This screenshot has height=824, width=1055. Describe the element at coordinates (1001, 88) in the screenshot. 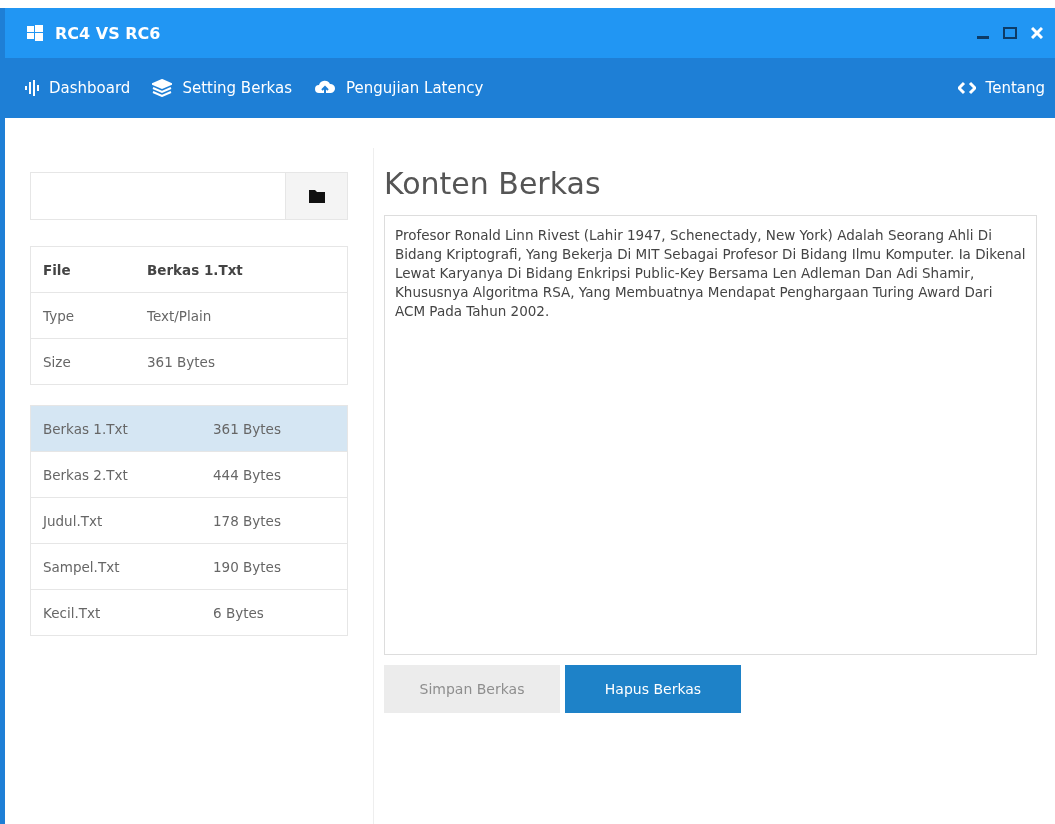

I see `nav-tab: Tentang` at that location.